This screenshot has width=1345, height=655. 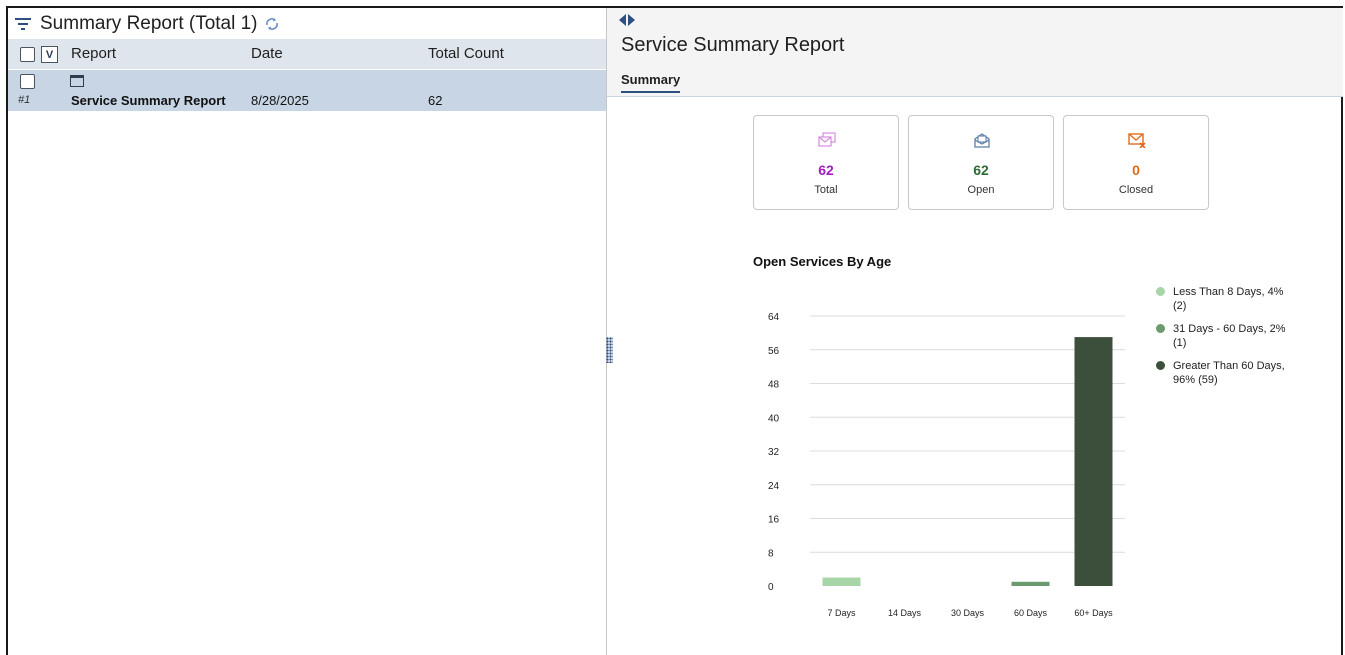 I want to click on y-tick-label: 48, so click(x=774, y=385).